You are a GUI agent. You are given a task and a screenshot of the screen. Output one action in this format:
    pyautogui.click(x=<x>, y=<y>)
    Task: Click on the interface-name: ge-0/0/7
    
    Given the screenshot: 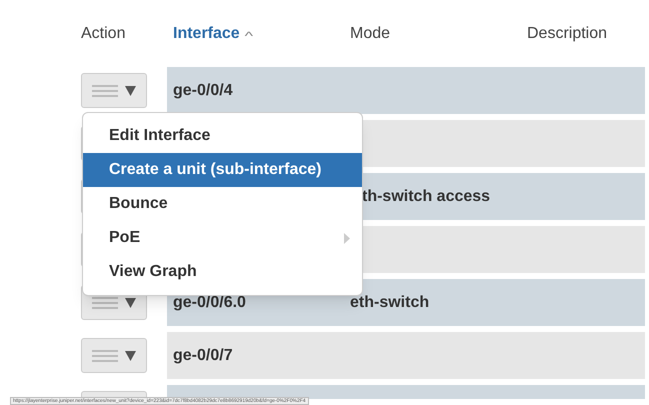 What is the action you would take?
    pyautogui.click(x=203, y=355)
    